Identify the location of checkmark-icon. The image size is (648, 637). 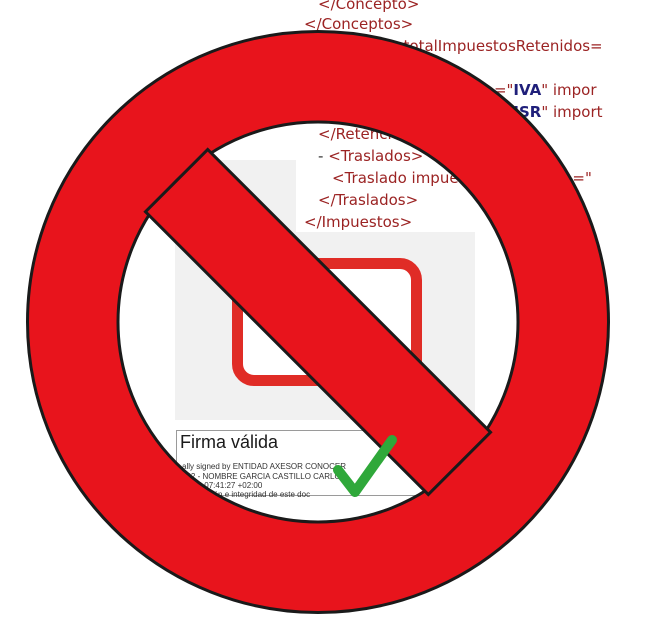
(365, 466).